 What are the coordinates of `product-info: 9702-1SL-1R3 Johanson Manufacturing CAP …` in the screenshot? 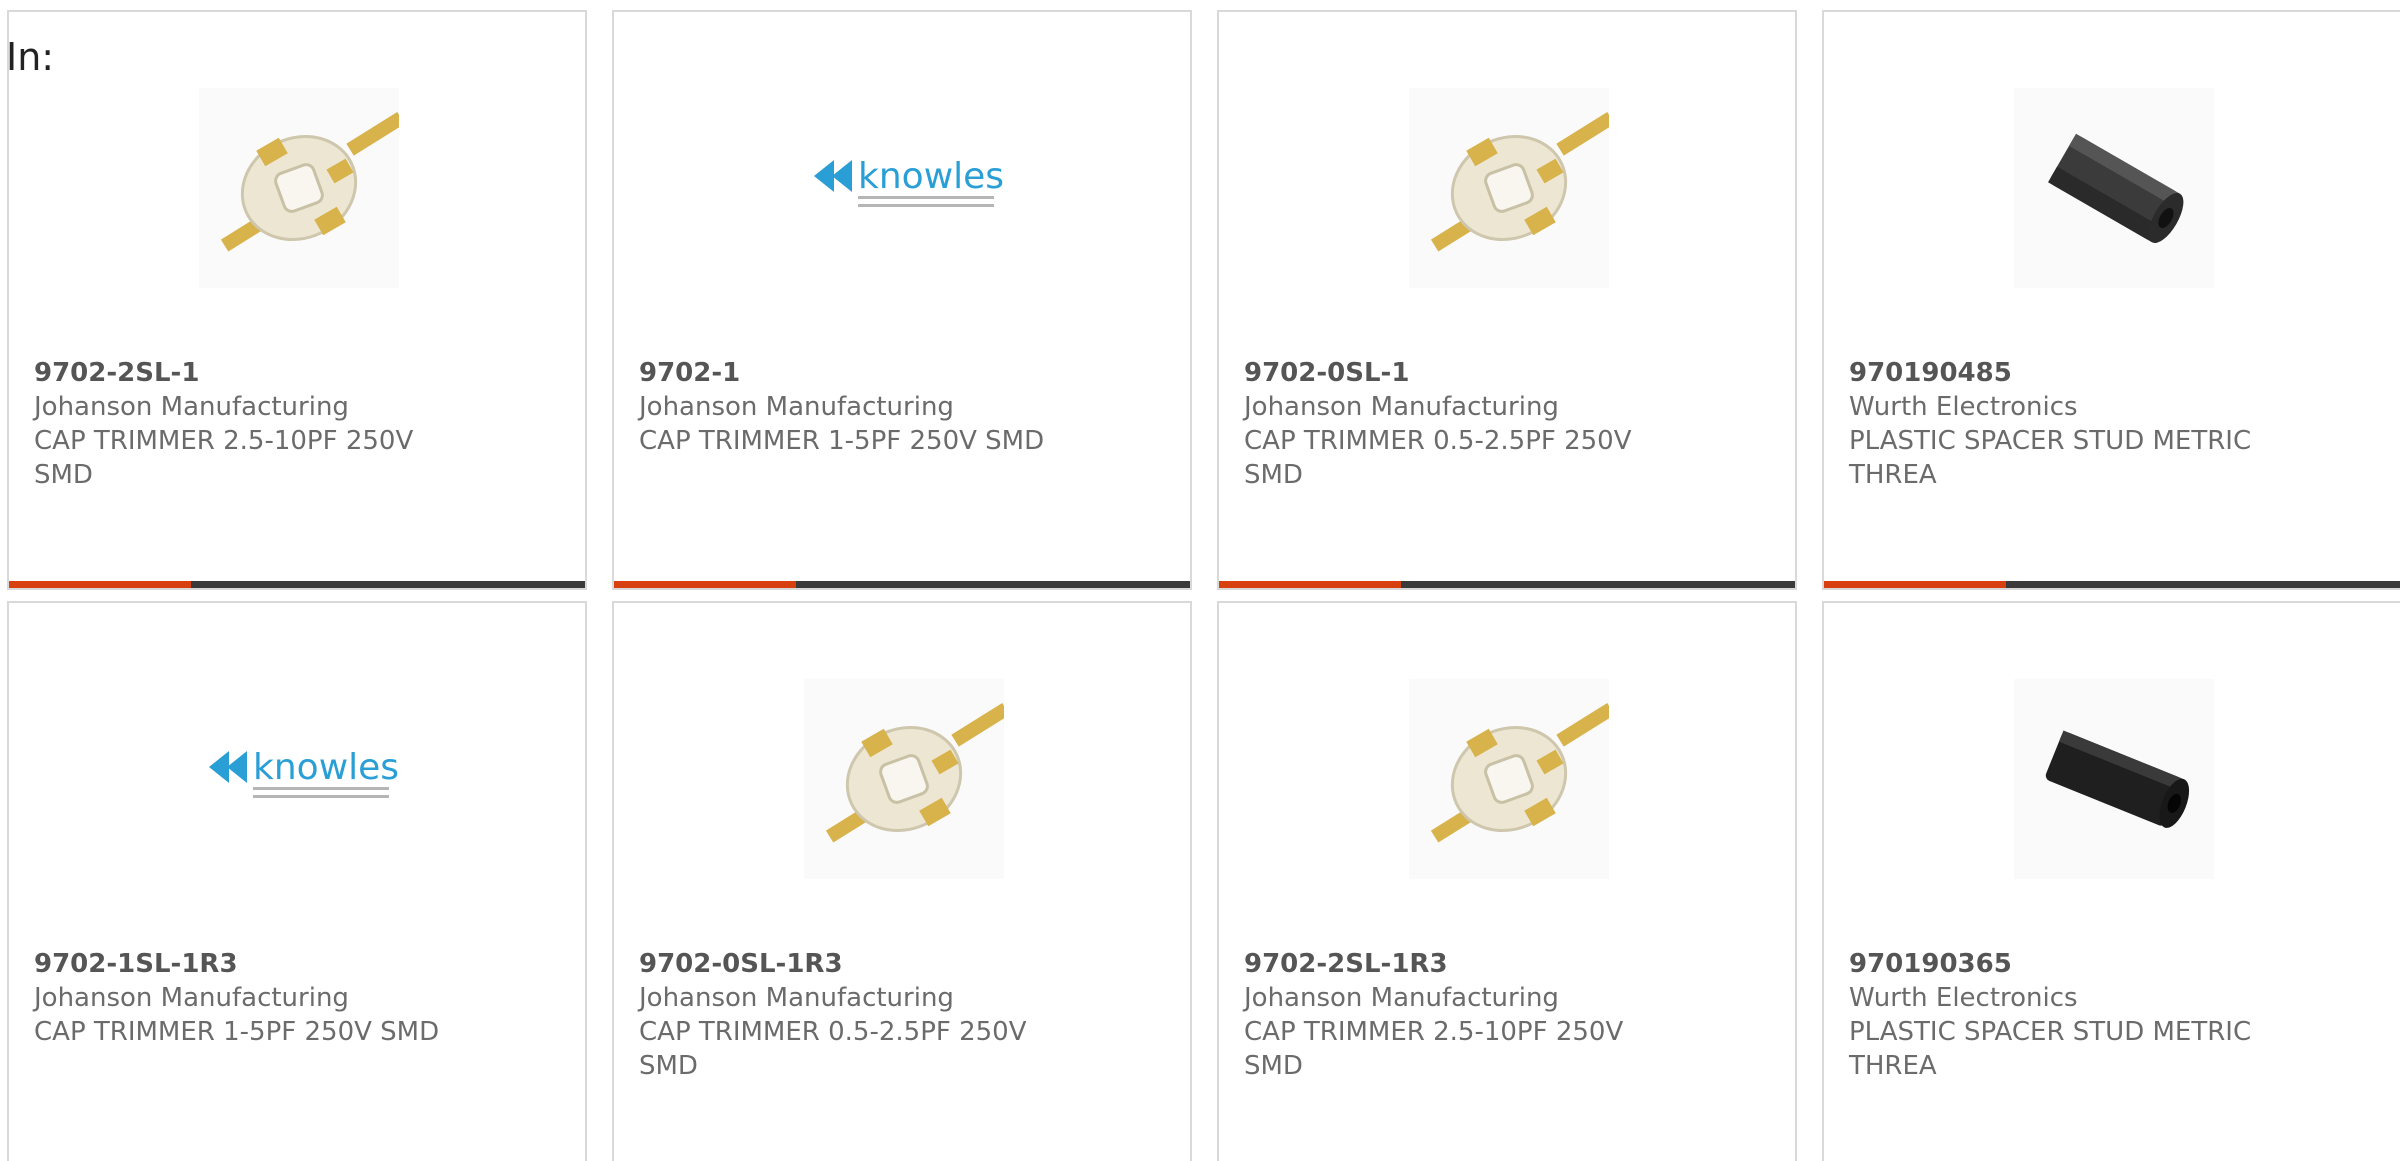 It's located at (254, 998).